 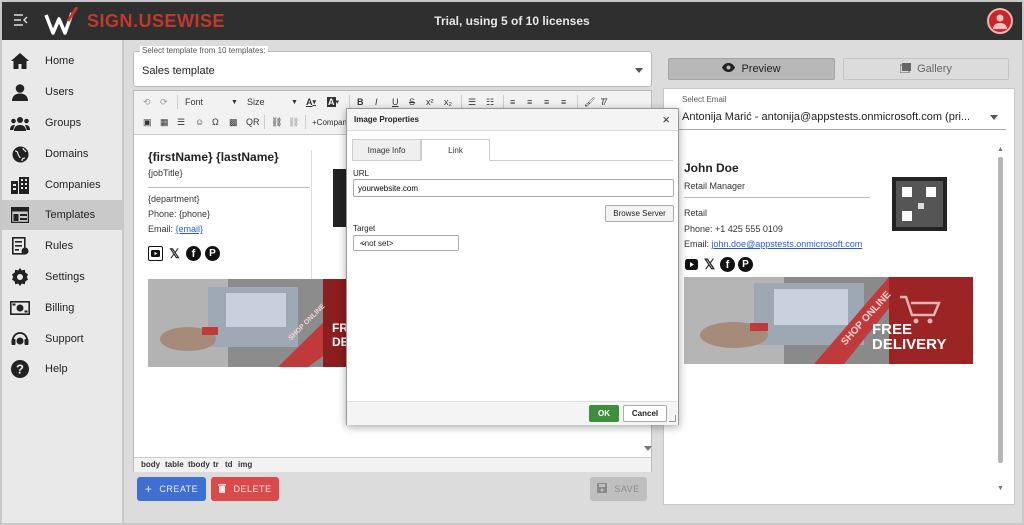 What do you see at coordinates (147, 102) in the screenshot?
I see `undo-icon: ⟲` at bounding box center [147, 102].